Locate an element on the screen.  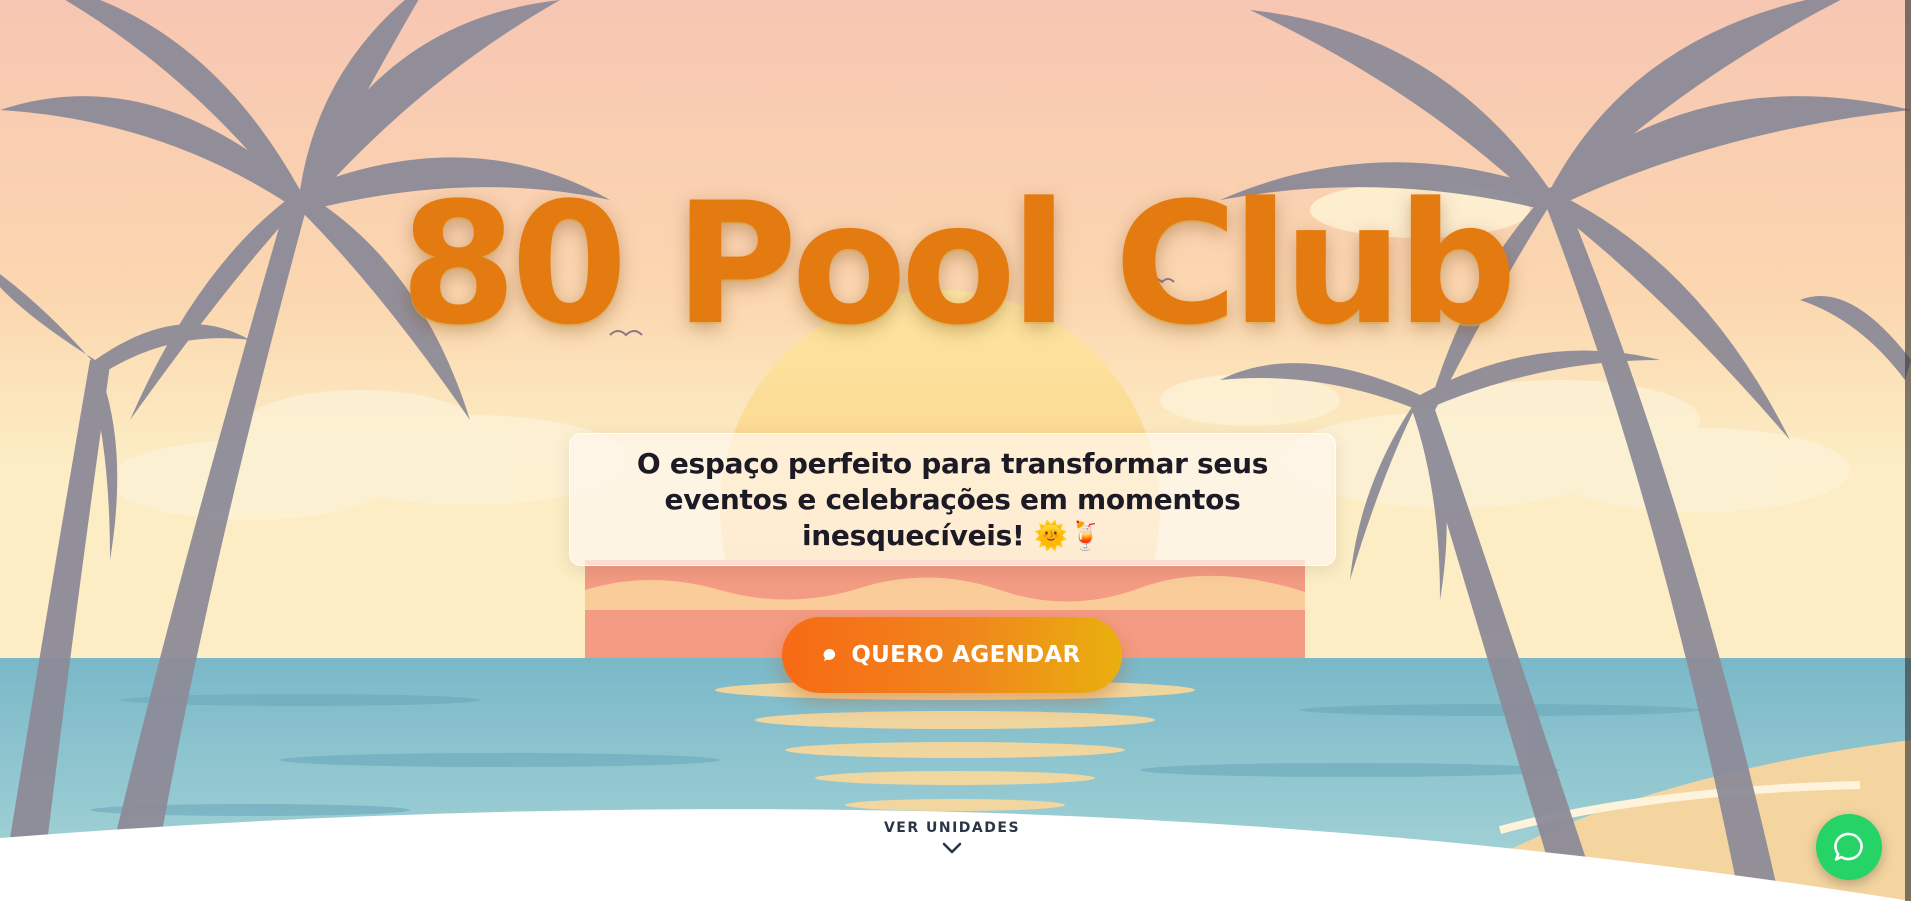
schedule-button: QUERO AGENDAR is located at coordinates (952, 655).